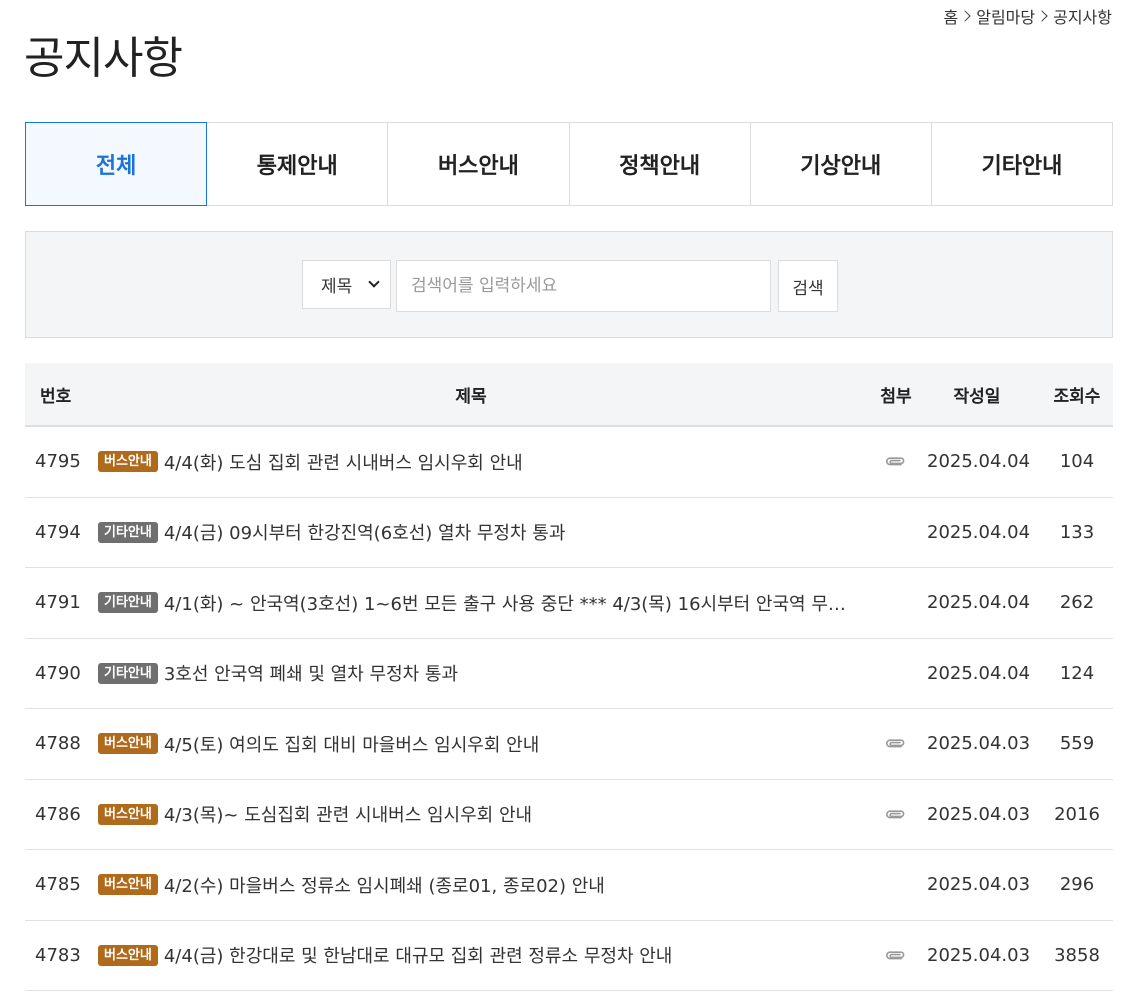 The height and width of the screenshot is (1004, 1128). I want to click on row-title: 4/2(수) 마을버스 정류소 임시폐쇄 (종로01, 종로02) 안내, so click(384, 886).